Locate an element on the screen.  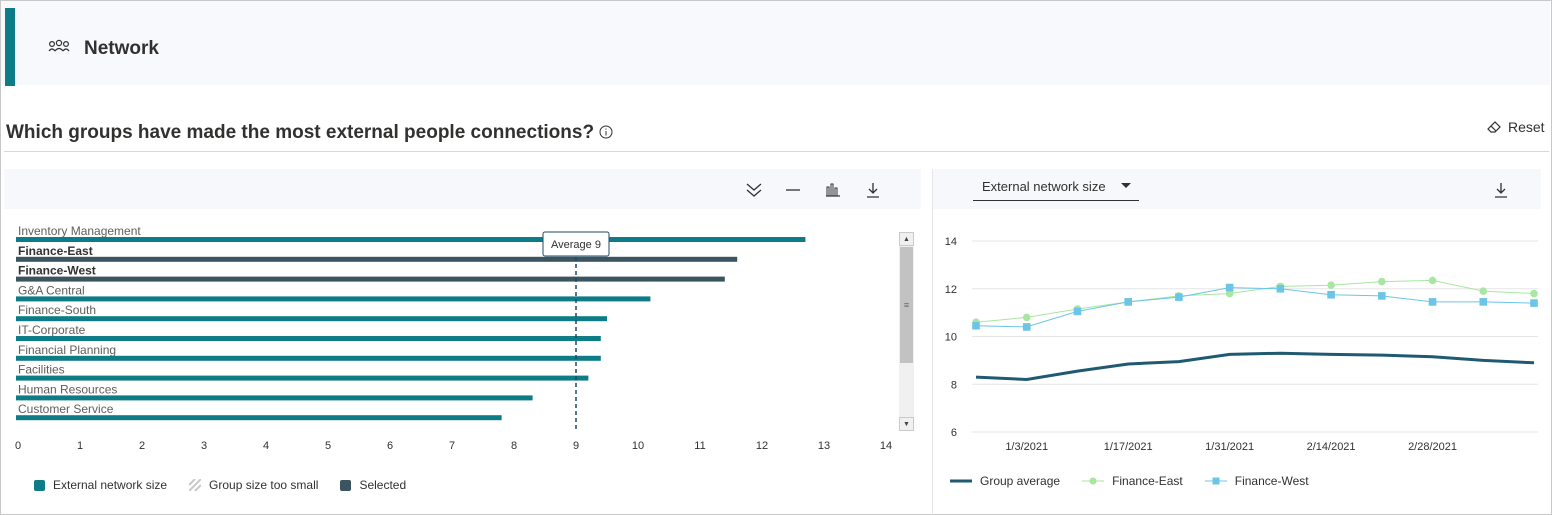
bar-category-label: Financial Planning is located at coordinates (67, 350).